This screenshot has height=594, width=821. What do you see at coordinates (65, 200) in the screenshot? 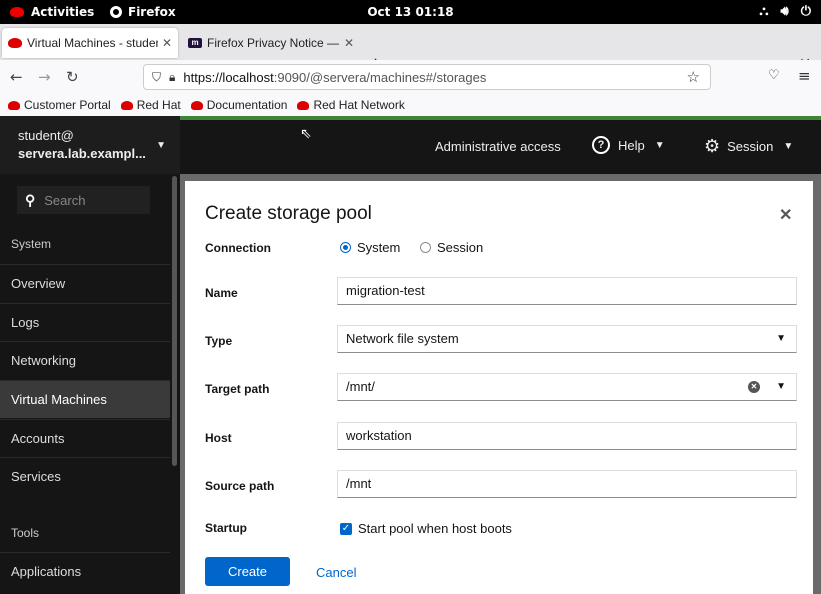
I see `search-placeholder: Search` at bounding box center [65, 200].